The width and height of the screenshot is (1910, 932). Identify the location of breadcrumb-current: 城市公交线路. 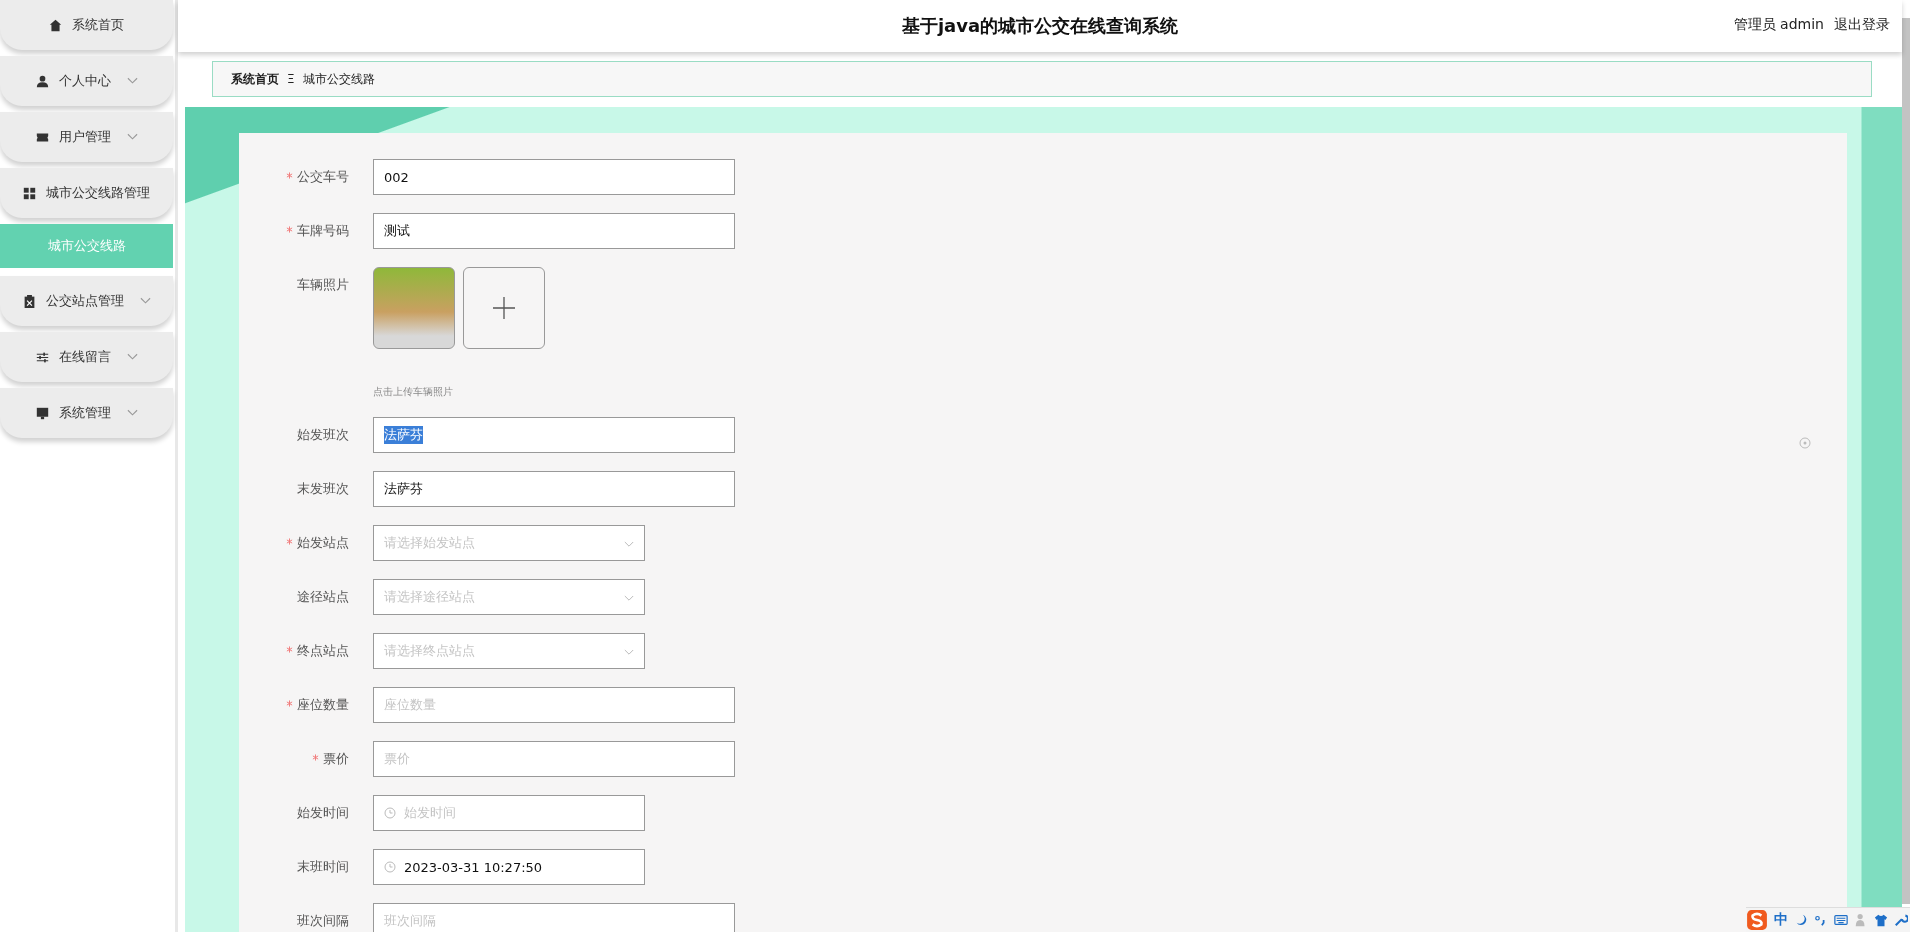
(338, 79).